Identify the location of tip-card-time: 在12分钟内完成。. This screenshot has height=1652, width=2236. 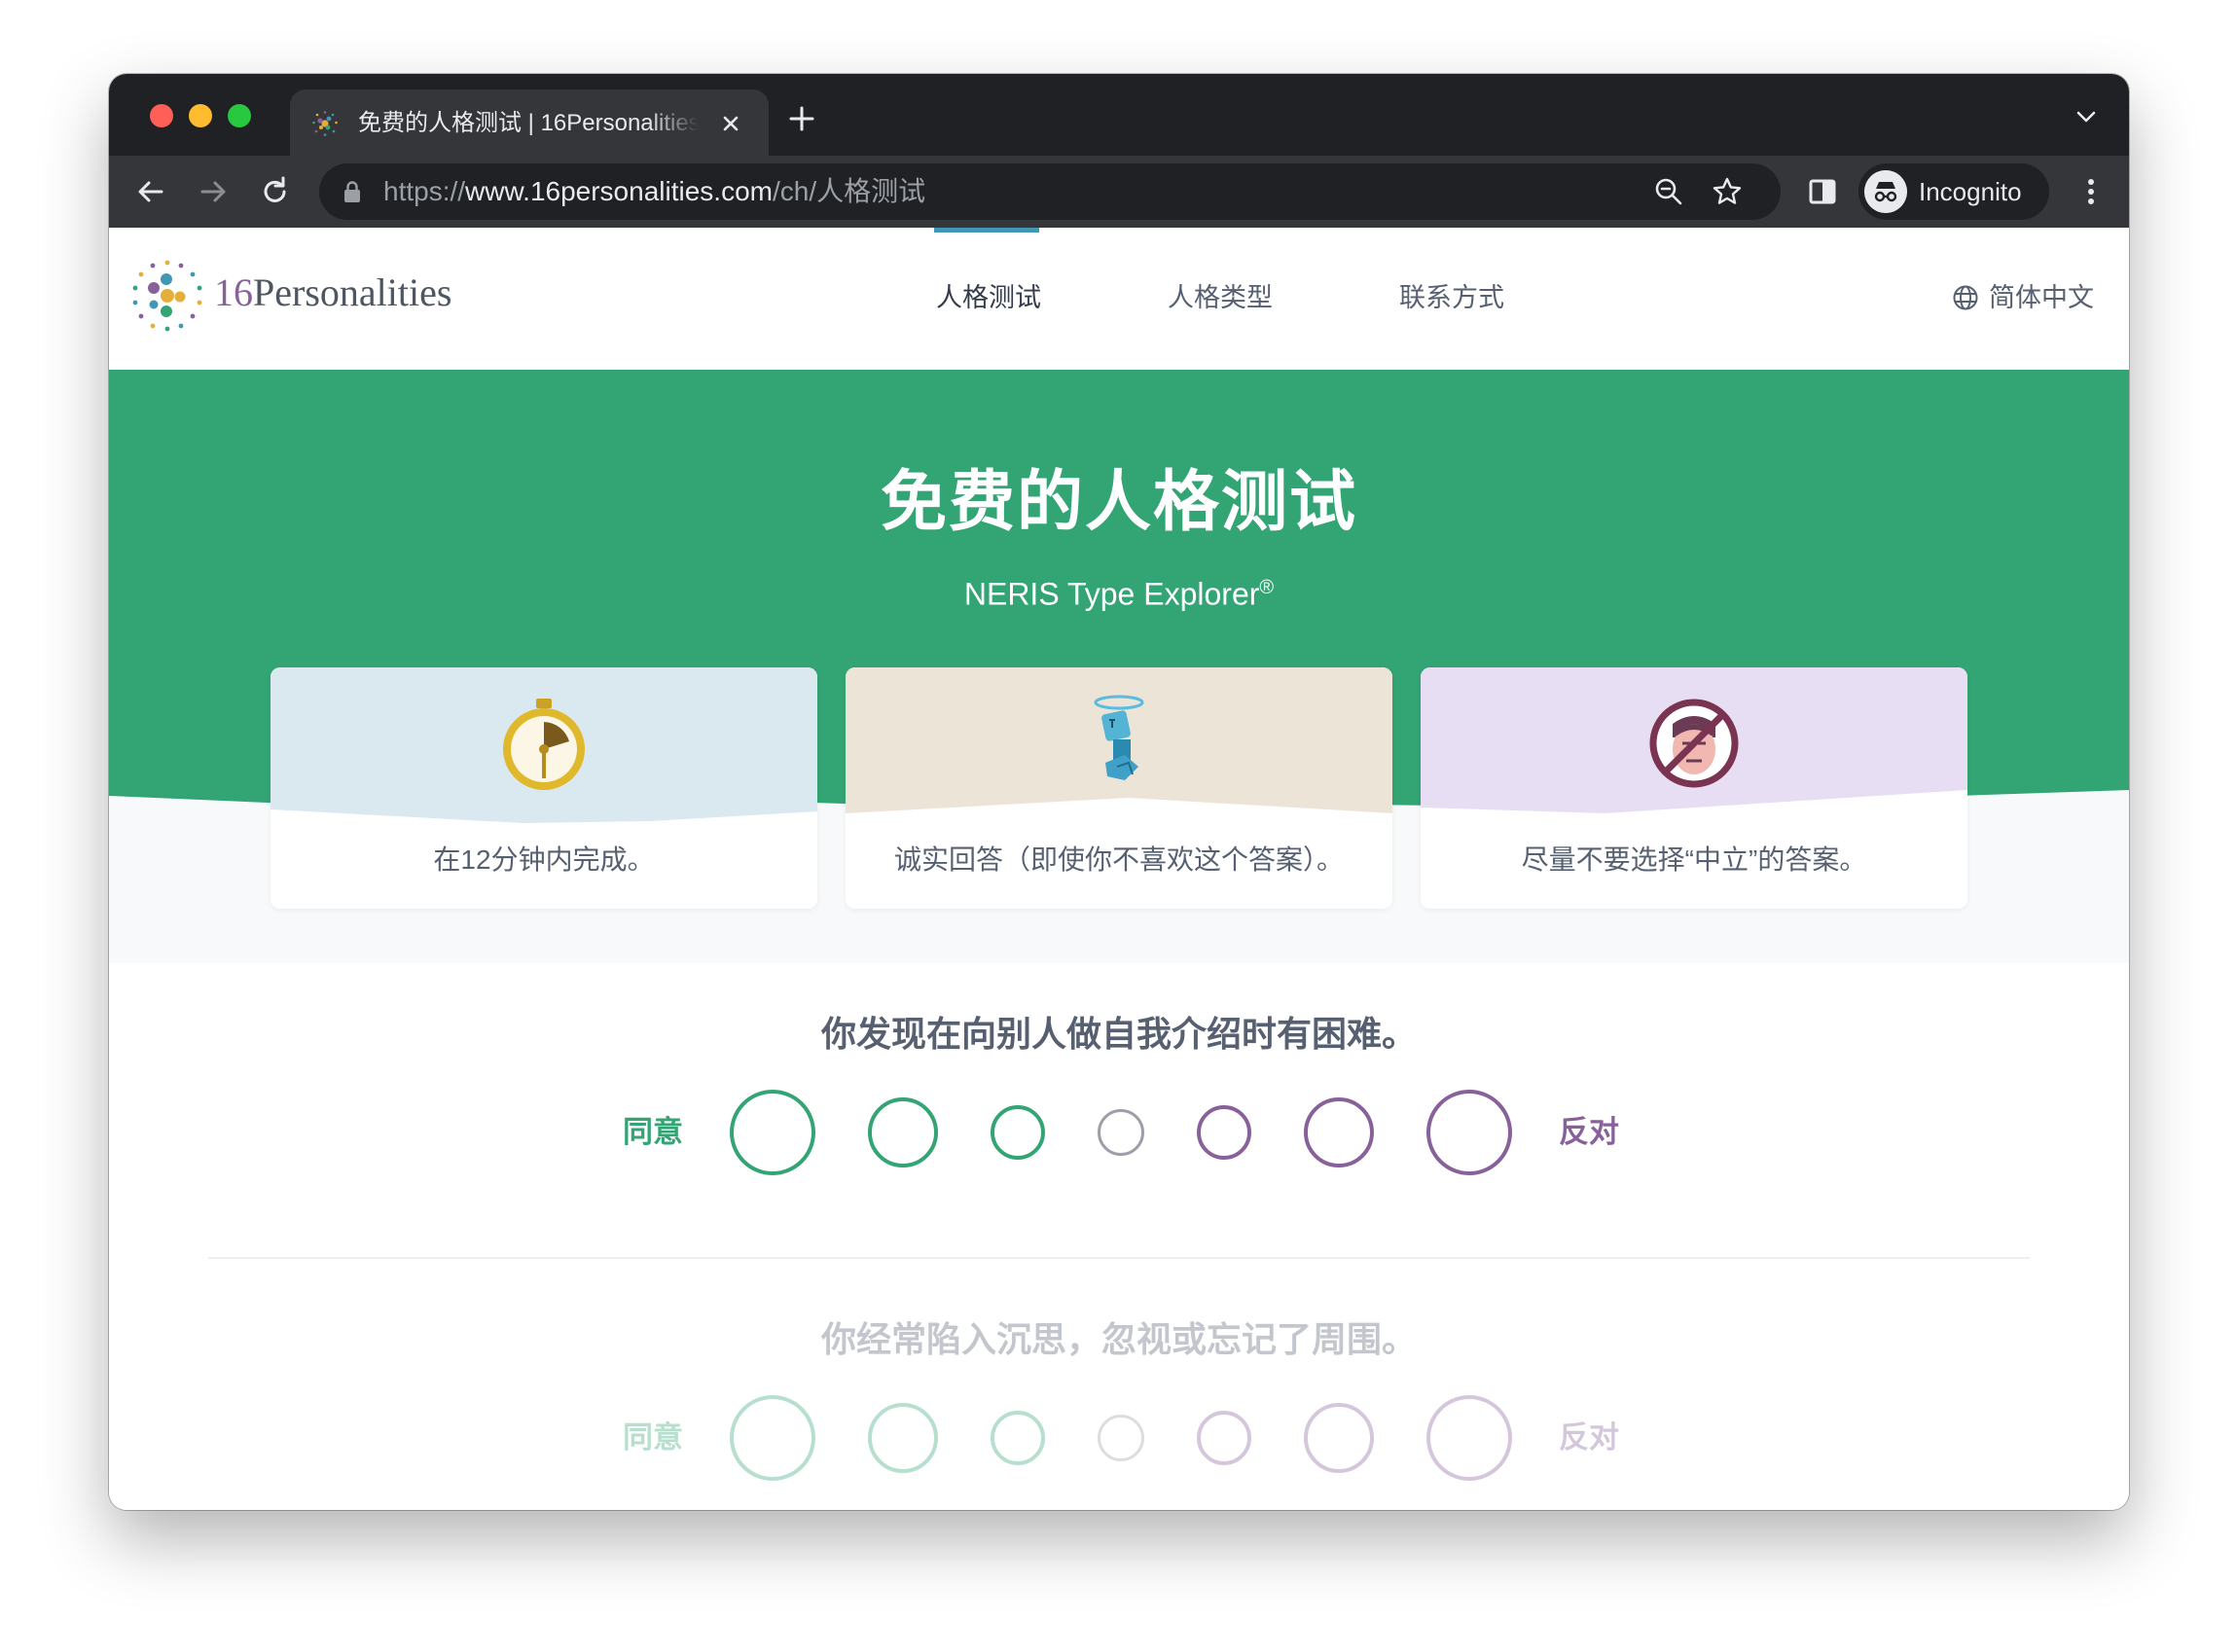
(543, 788).